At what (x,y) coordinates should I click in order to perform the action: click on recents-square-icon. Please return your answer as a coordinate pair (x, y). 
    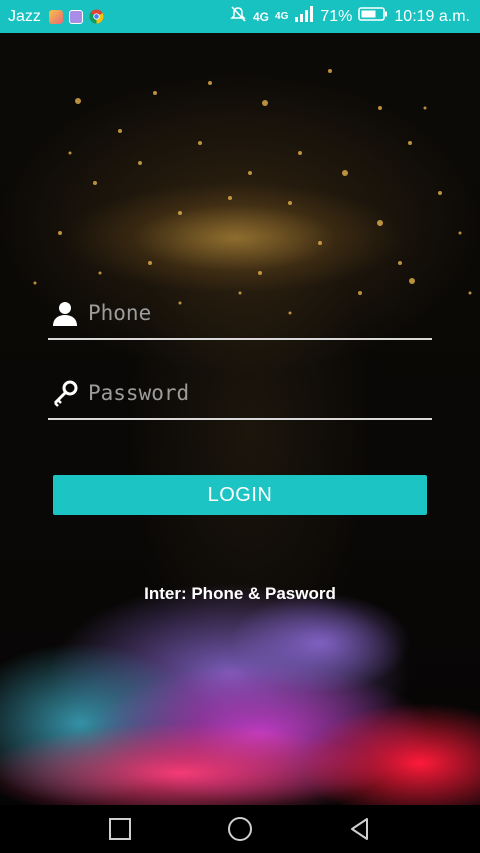
    Looking at the image, I should click on (120, 829).